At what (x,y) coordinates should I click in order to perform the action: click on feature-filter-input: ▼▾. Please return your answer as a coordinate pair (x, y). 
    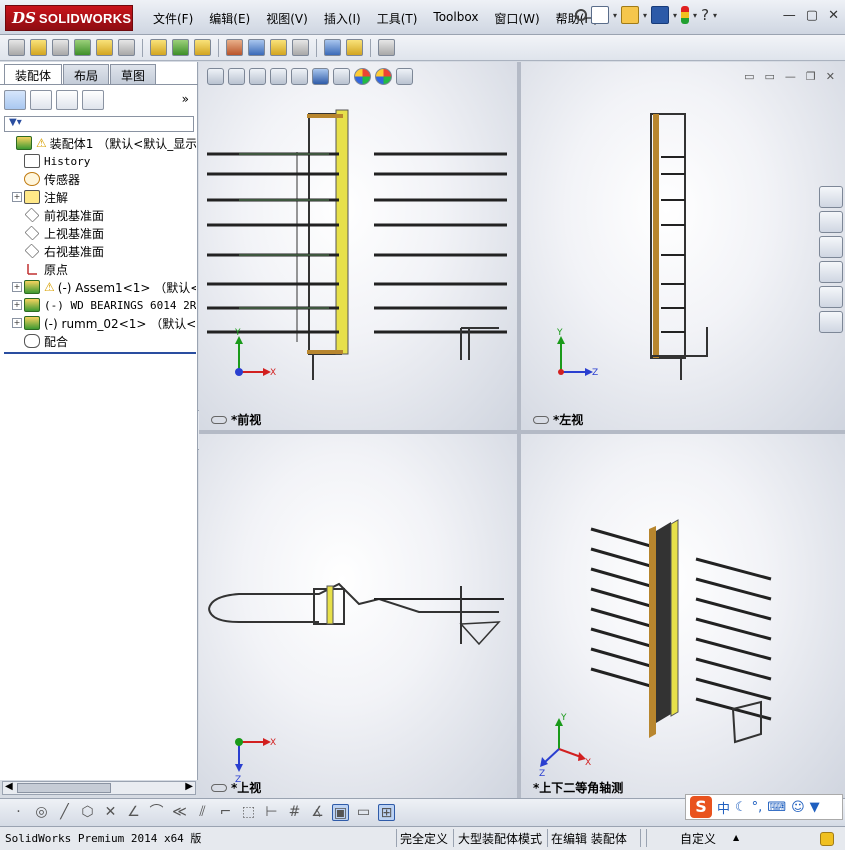
    Looking at the image, I should click on (99, 124).